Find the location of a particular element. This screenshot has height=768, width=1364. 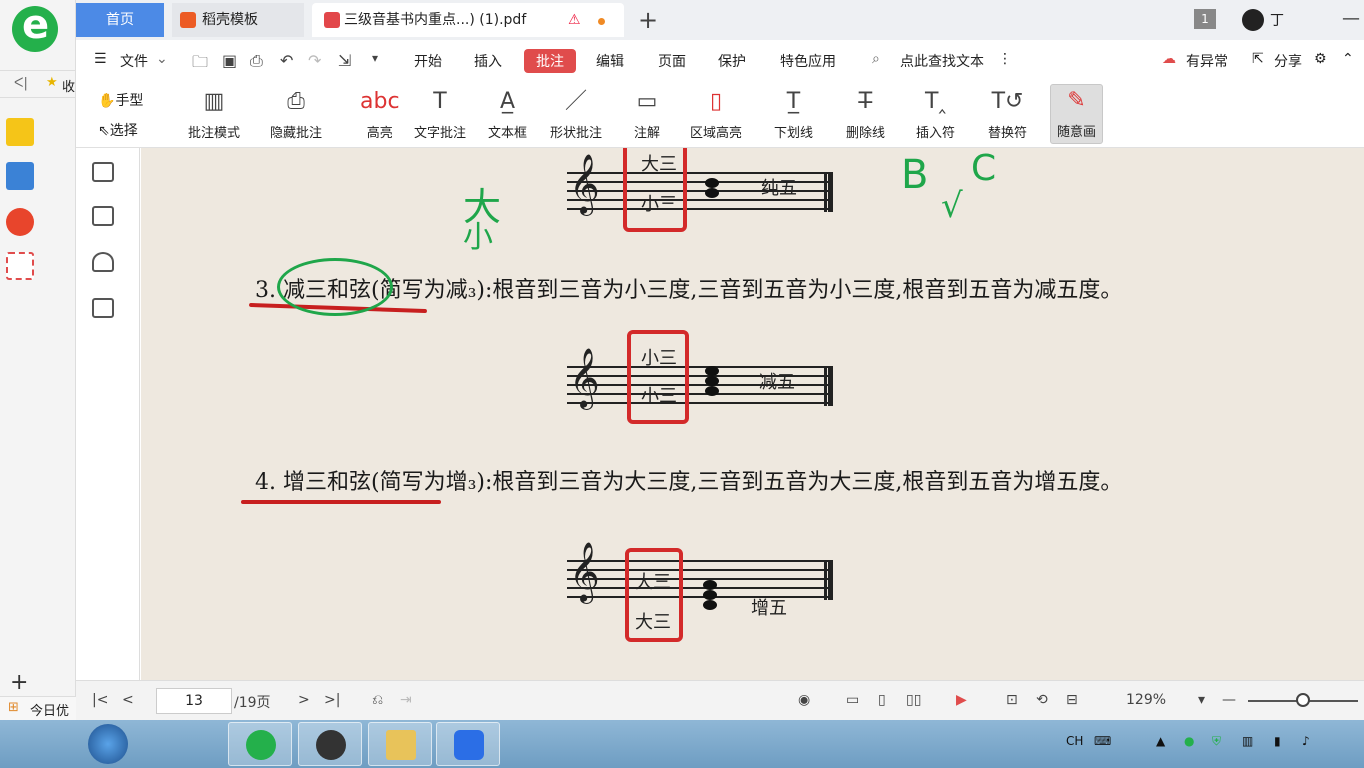

menu-start: 开始 is located at coordinates (428, 61).